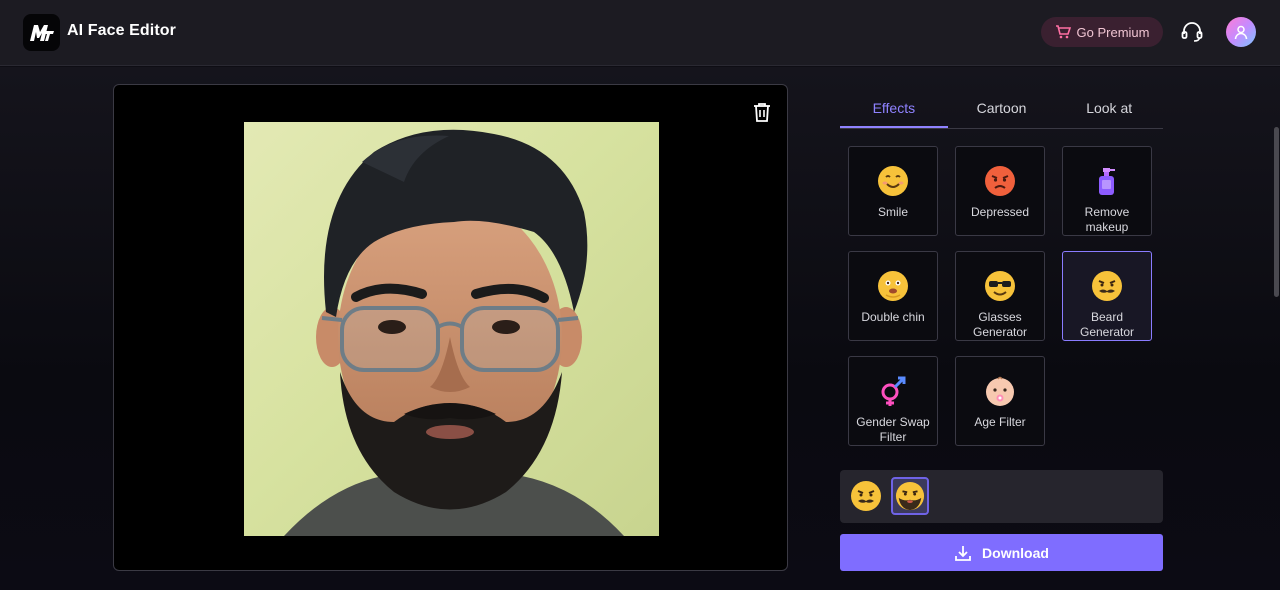 The image size is (1280, 590). Describe the element at coordinates (1000, 324) in the screenshot. I see `effect-label: Glasses Generator` at that location.